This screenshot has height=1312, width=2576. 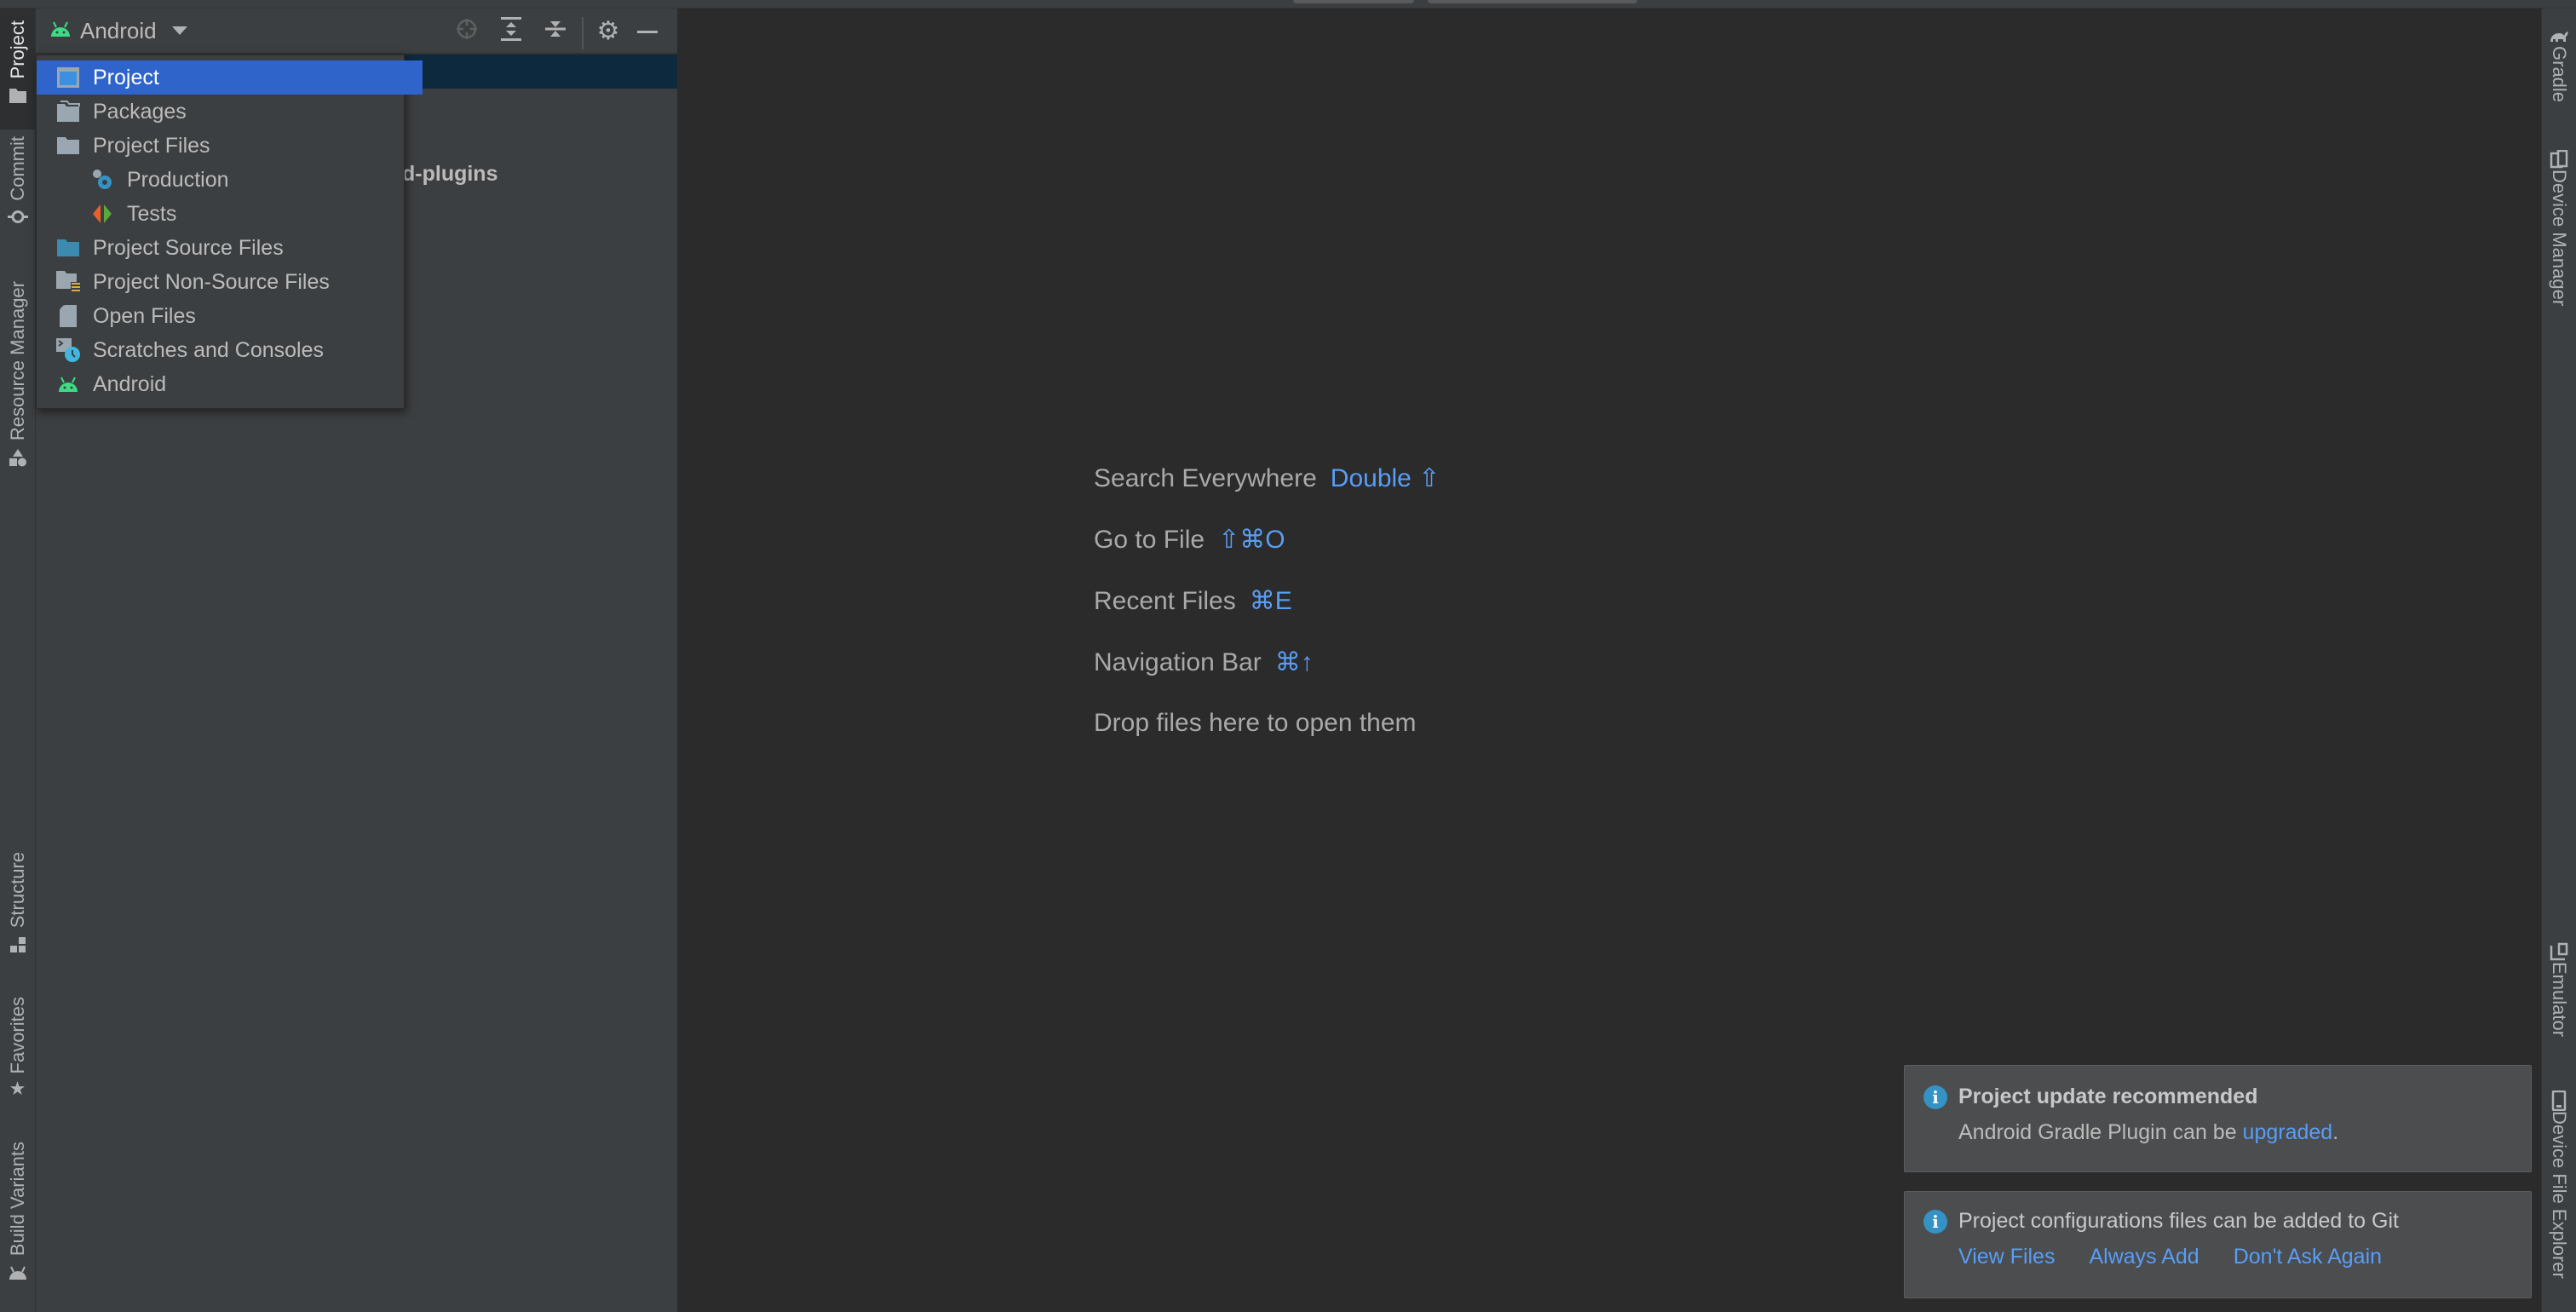 I want to click on hint-drop-files: Drop files here to open them, so click(x=1256, y=723).